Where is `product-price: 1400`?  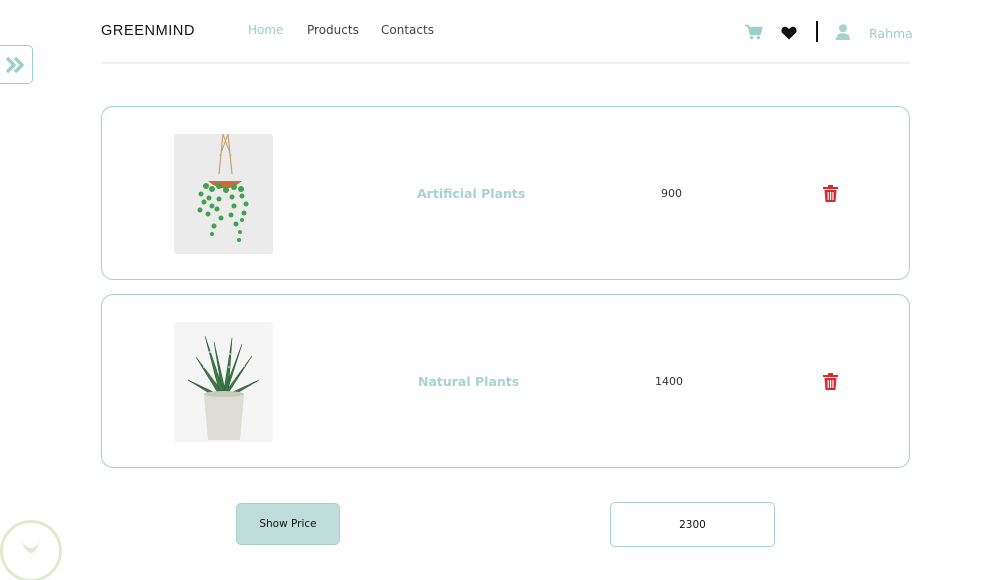 product-price: 1400 is located at coordinates (669, 381).